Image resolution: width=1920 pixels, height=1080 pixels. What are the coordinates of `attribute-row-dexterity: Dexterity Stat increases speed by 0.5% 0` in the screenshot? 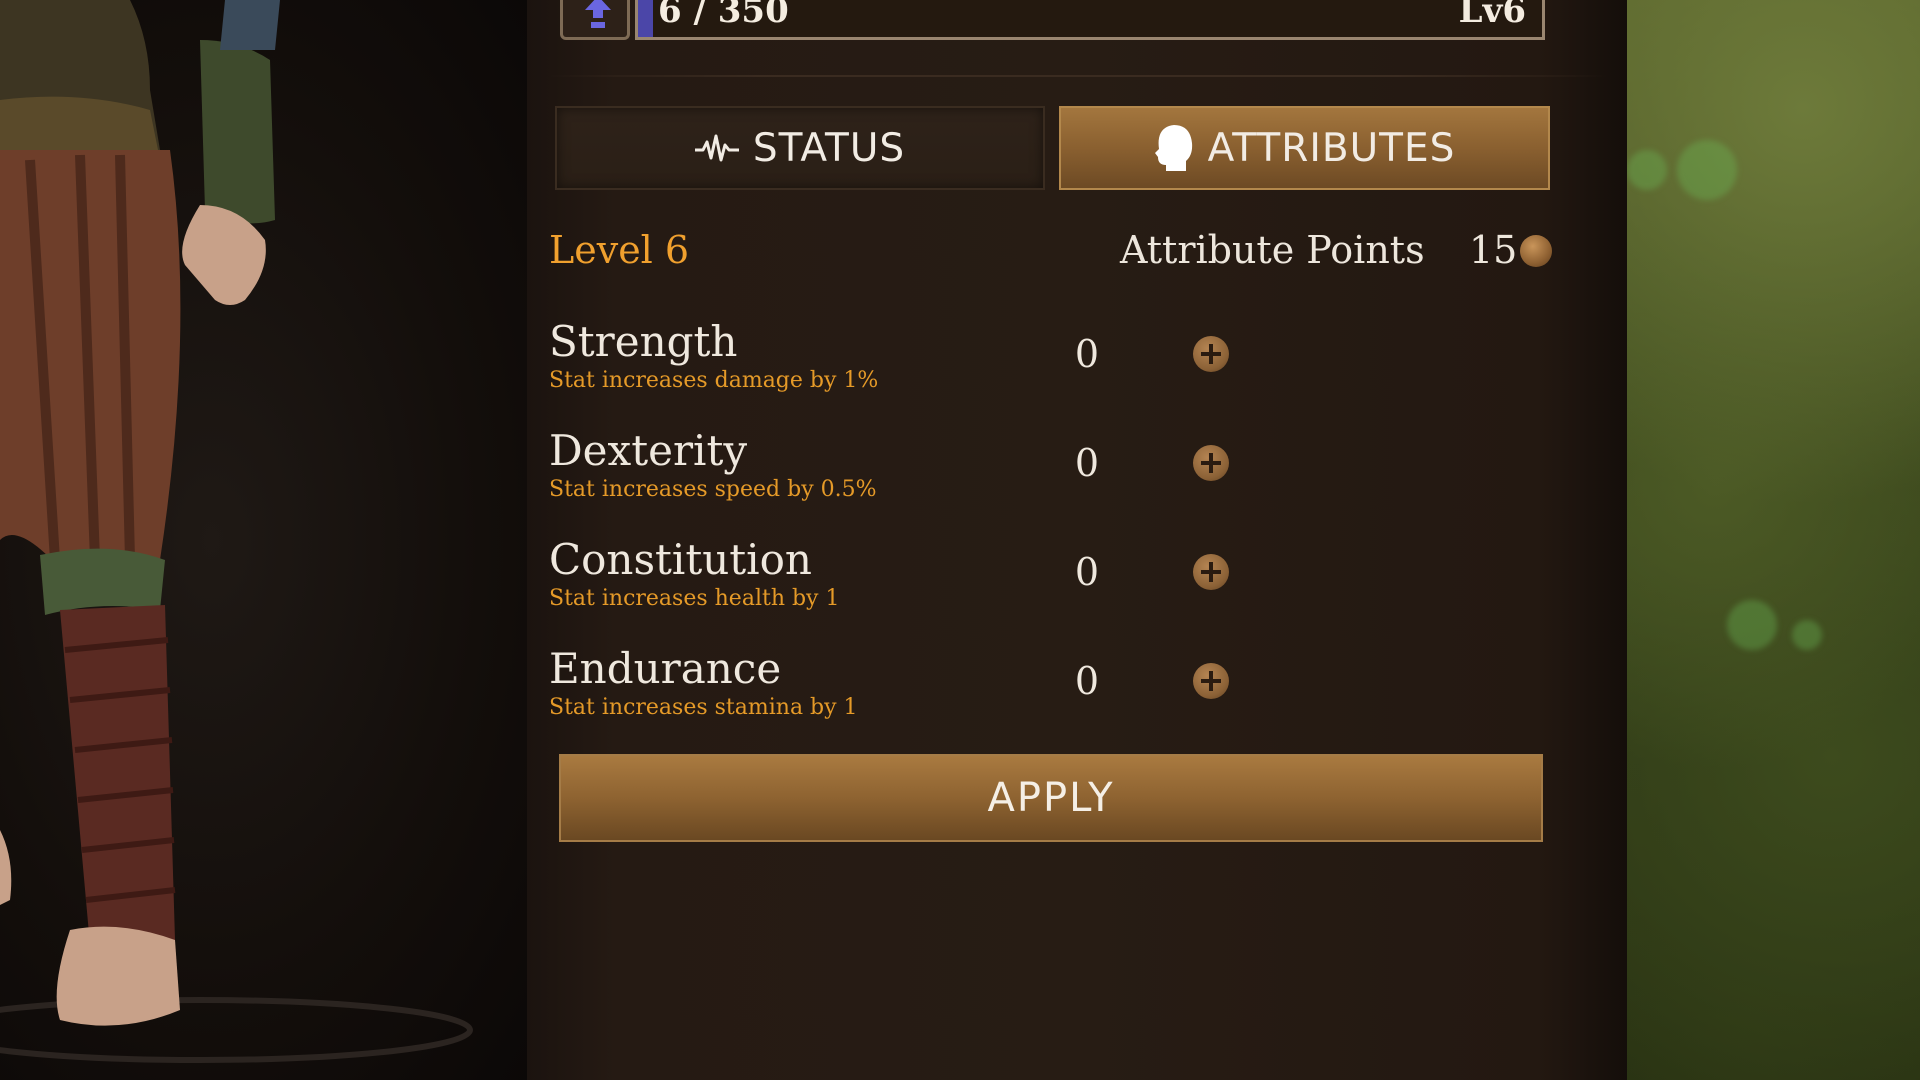 It's located at (1077, 477).